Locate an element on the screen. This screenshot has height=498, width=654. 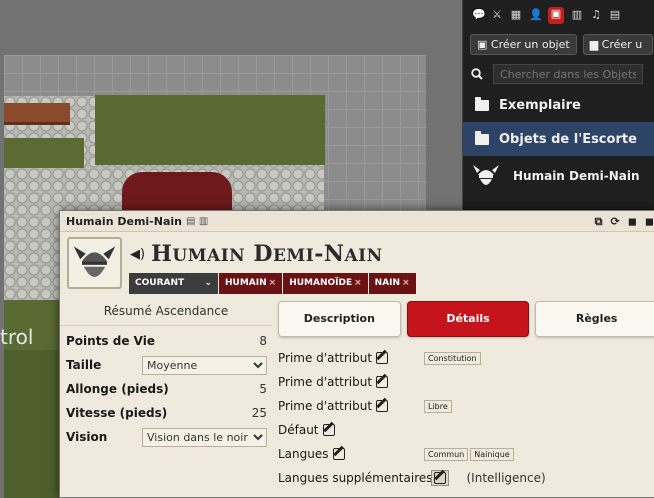
refresh-icon: ⟳ is located at coordinates (615, 222).